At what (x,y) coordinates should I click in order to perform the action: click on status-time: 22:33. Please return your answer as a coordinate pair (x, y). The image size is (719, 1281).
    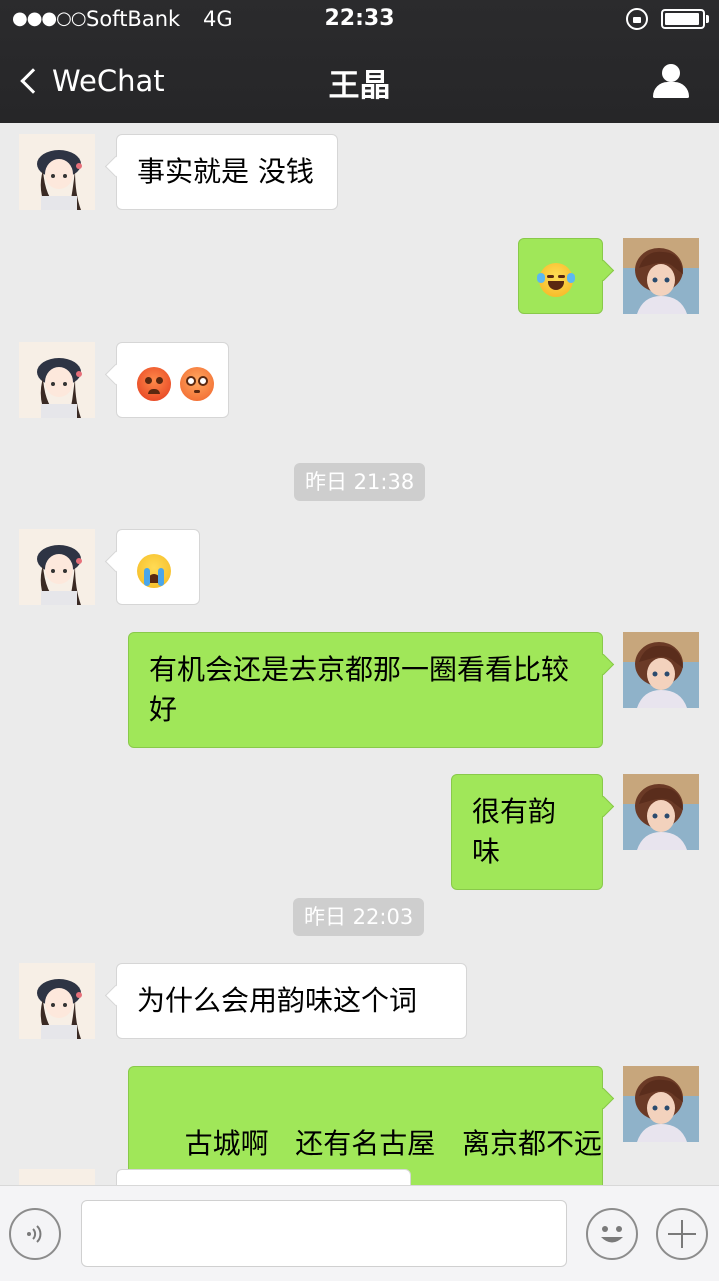
    Looking at the image, I should click on (359, 18).